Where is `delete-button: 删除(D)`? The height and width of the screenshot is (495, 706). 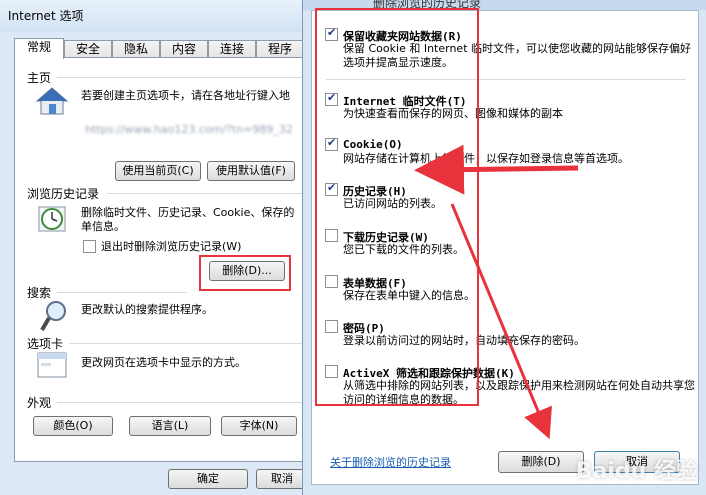 delete-button: 删除(D) is located at coordinates (541, 462).